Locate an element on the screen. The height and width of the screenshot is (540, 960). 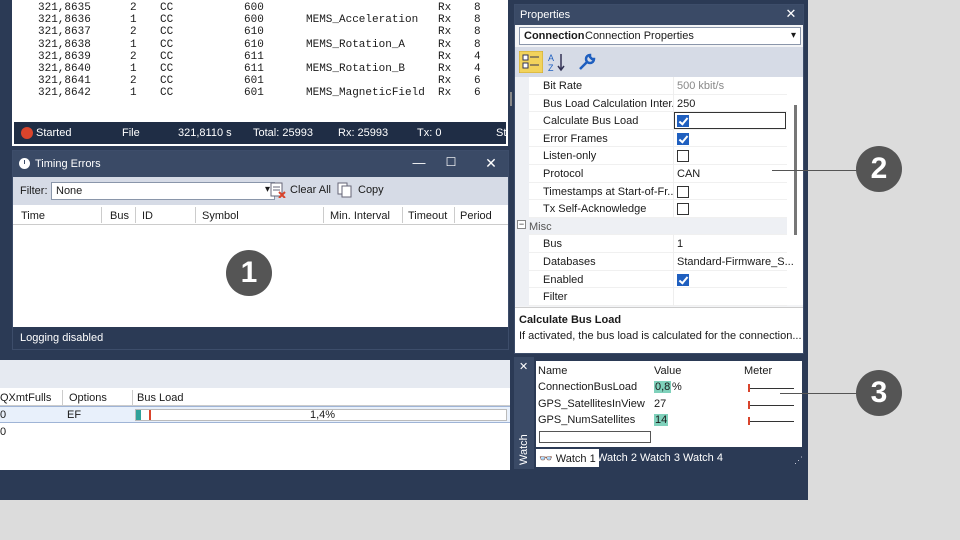
property-key: Tx Self-Acknowledge is located at coordinates (595, 209).